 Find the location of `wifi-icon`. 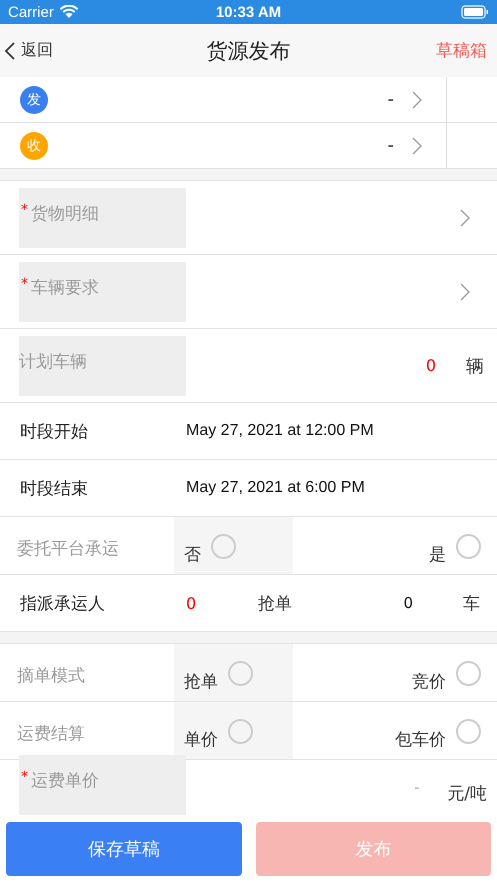

wifi-icon is located at coordinates (68, 12).